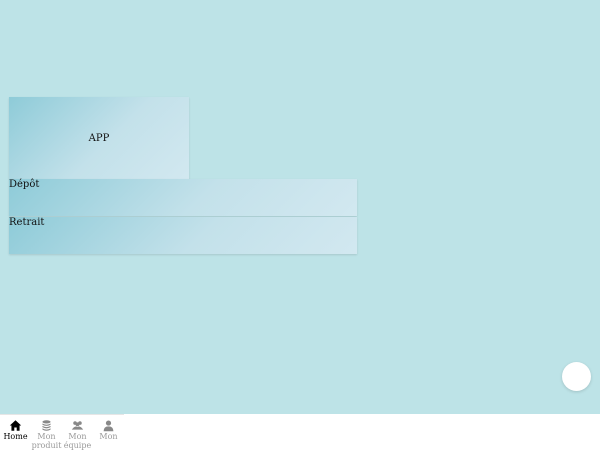  What do you see at coordinates (15, 425) in the screenshot?
I see `home-icon` at bounding box center [15, 425].